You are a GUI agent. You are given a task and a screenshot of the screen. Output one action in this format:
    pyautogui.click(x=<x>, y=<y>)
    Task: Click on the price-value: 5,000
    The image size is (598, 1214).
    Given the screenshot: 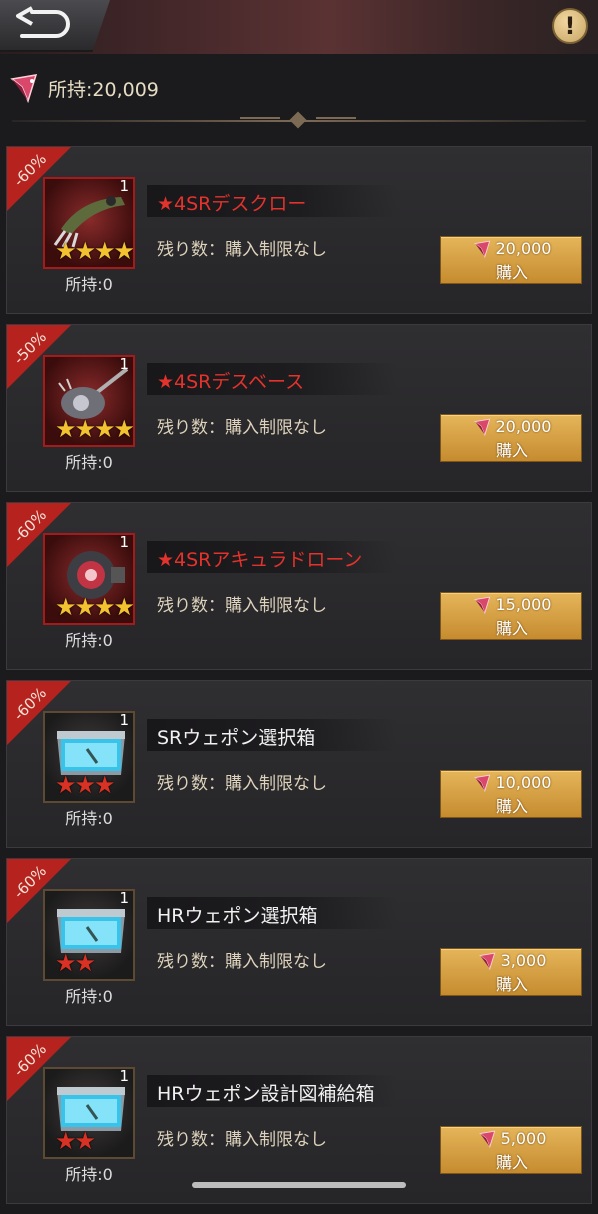 What is the action you would take?
    pyautogui.click(x=523, y=1138)
    